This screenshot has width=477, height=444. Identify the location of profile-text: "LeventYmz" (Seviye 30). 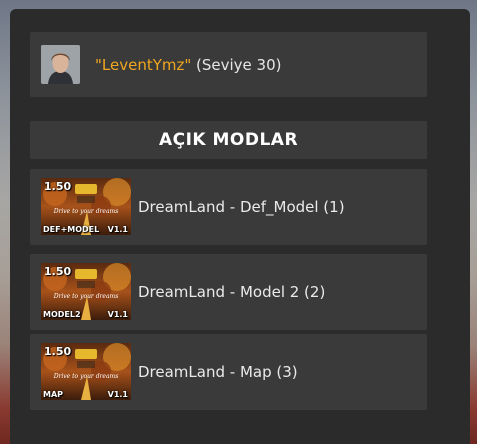
(188, 65).